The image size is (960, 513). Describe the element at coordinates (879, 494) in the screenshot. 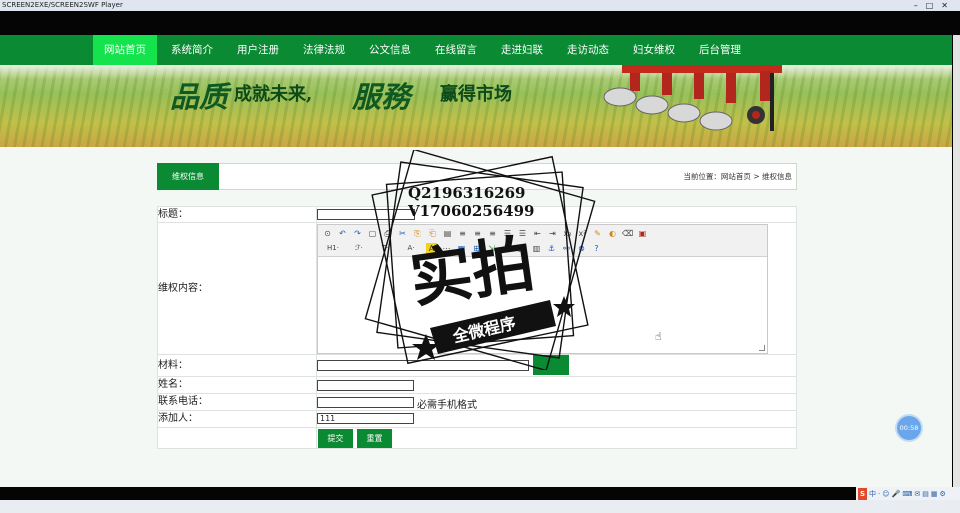

I see `punctuation-icon: ·` at that location.